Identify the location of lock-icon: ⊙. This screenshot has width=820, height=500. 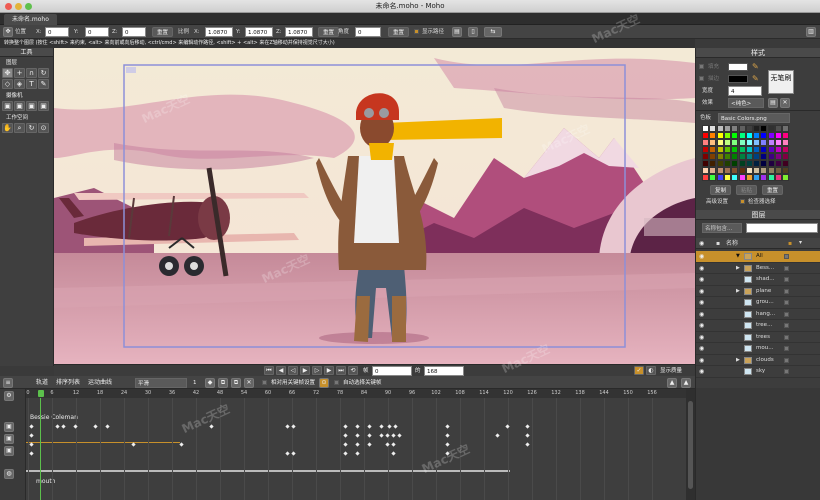
(324, 383).